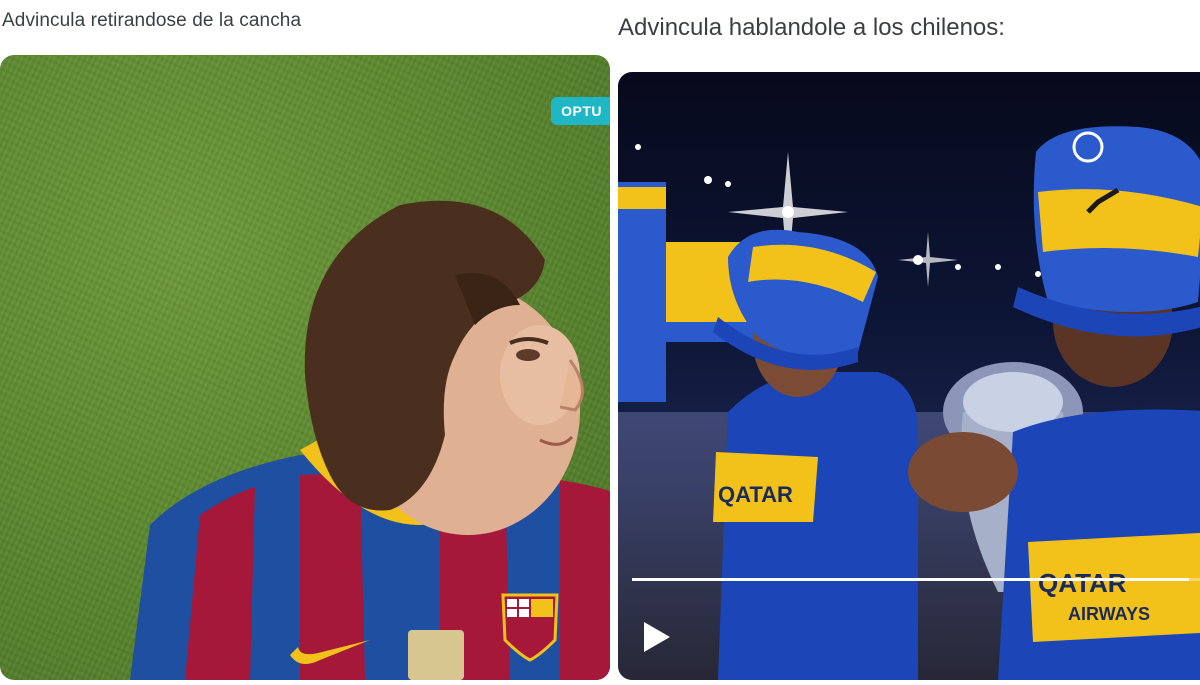 The height and width of the screenshot is (685, 1200). What do you see at coordinates (1082, 583) in the screenshot?
I see `jersey-sponsor-text-right: QATAR` at bounding box center [1082, 583].